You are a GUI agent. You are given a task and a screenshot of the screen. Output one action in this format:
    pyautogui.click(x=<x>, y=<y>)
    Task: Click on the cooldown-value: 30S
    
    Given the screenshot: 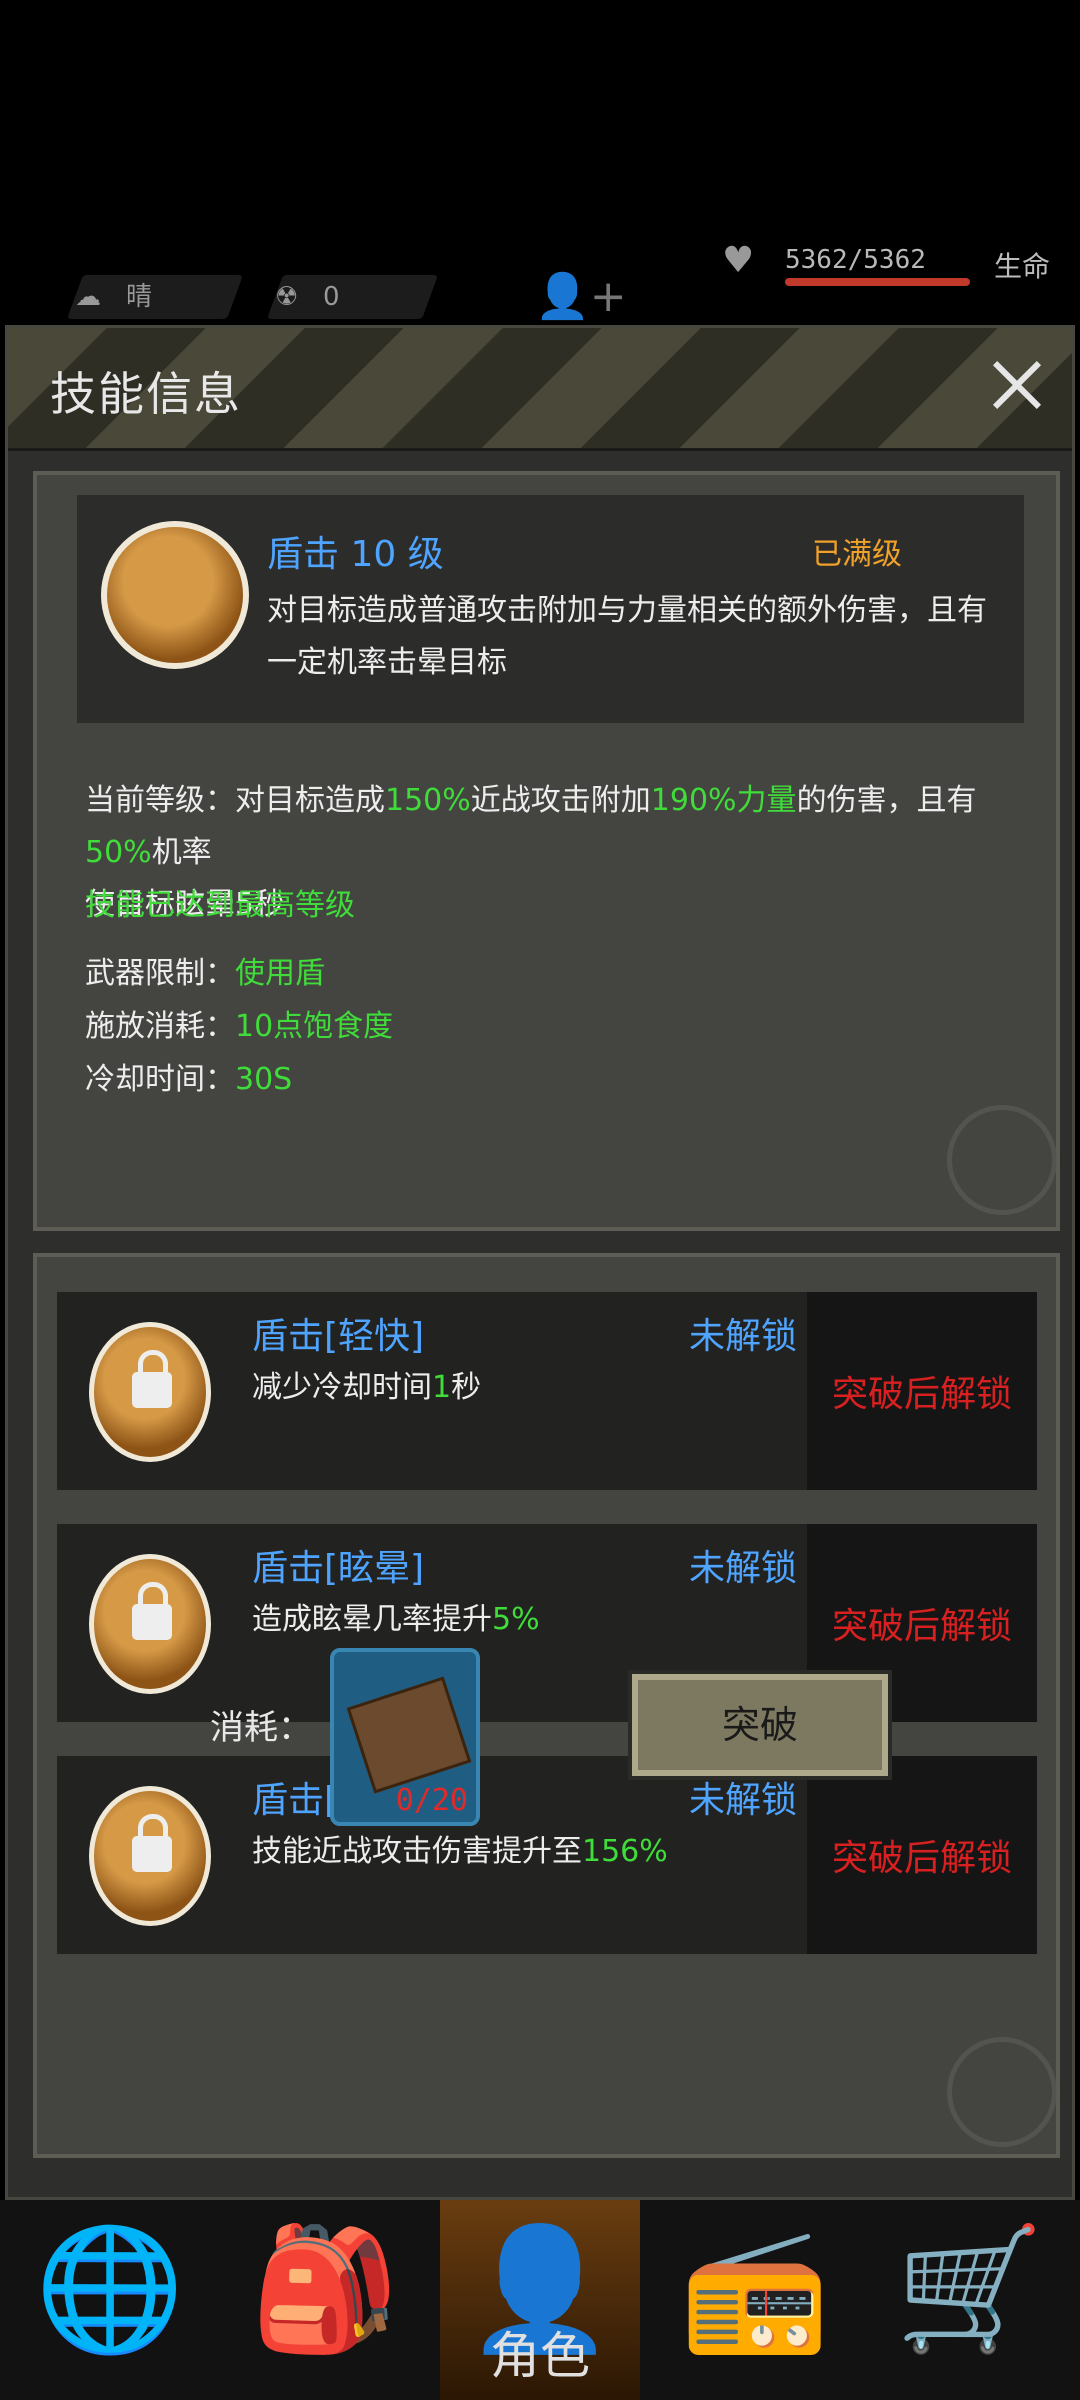 What is the action you would take?
    pyautogui.click(x=264, y=1079)
    